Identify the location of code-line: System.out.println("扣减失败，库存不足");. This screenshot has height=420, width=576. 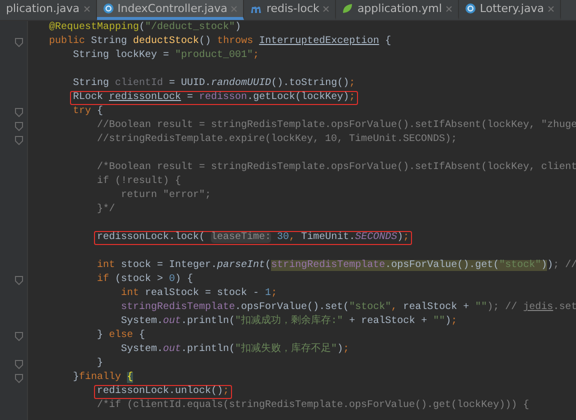
(235, 350).